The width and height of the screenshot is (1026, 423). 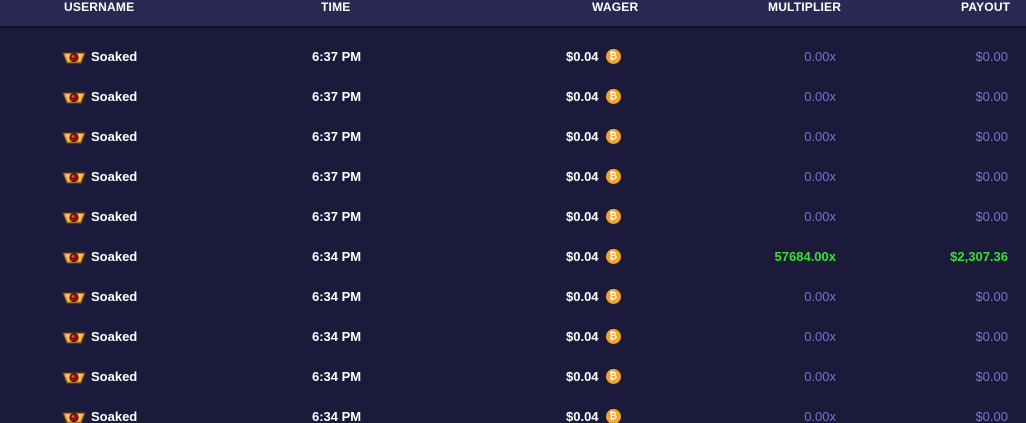 What do you see at coordinates (99, 7) in the screenshot?
I see `column-header-username: USERNAME` at bounding box center [99, 7].